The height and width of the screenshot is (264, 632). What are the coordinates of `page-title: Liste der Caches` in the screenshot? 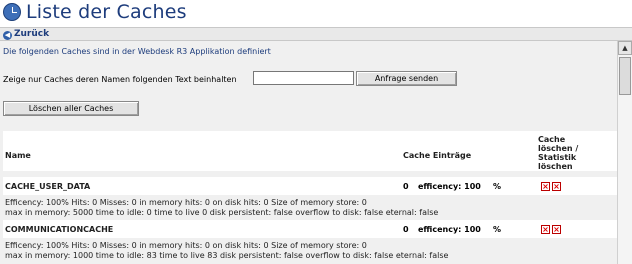 It's located at (106, 12).